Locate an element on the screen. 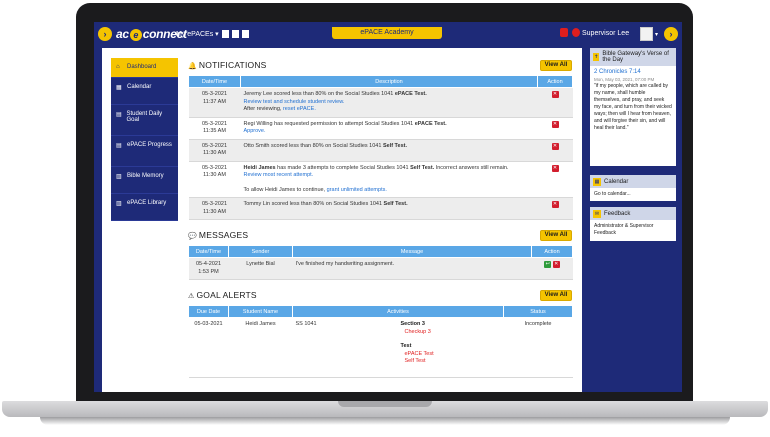 This screenshot has height=437, width=770. my-epaces-dropdown: My ePACEs ▾ is located at coordinates (197, 34).